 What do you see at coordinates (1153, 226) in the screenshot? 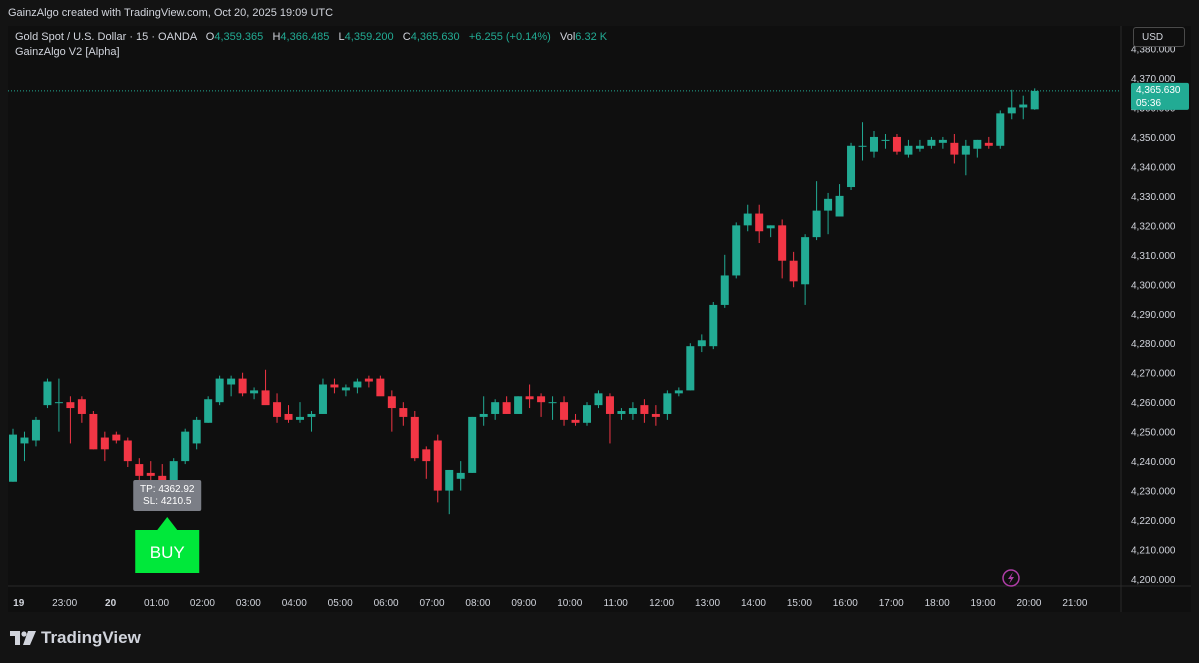
I see `price-tick-label: 4,320.000` at bounding box center [1153, 226].